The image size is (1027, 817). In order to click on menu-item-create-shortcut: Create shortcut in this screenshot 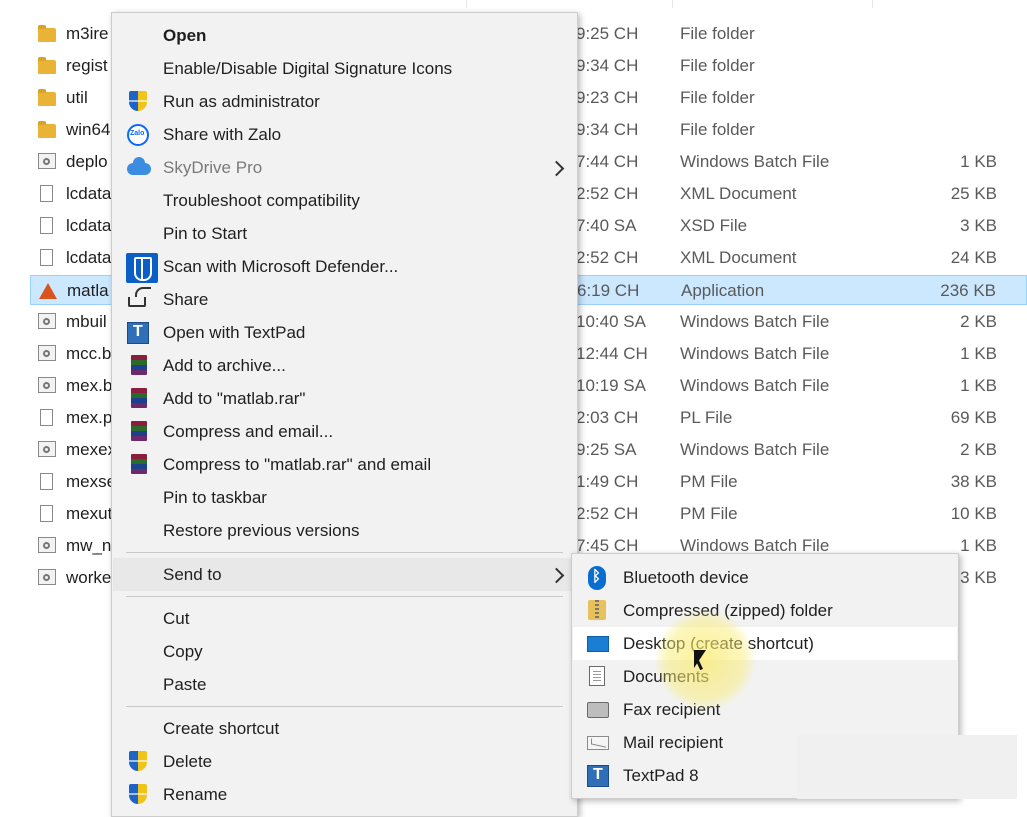, I will do `click(344, 728)`.